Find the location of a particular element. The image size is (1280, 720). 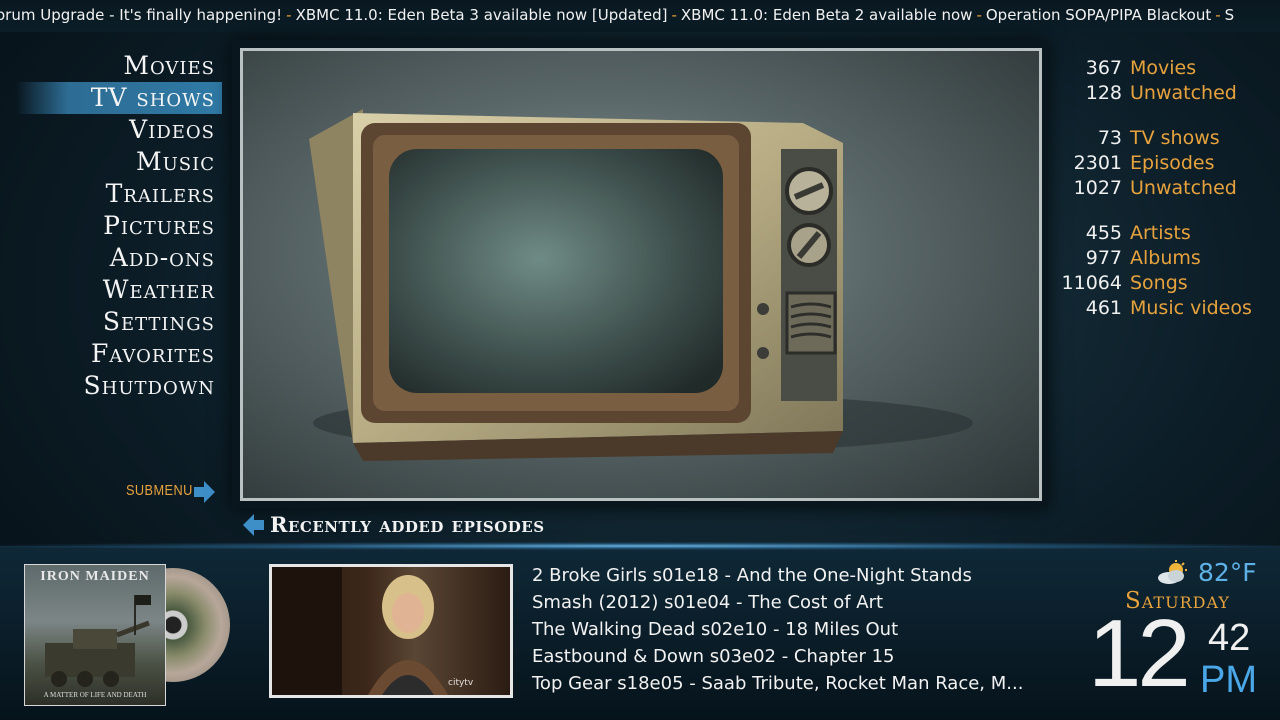

stat-movies-unwatched: 128 Unwatched is located at coordinates (1165, 93).